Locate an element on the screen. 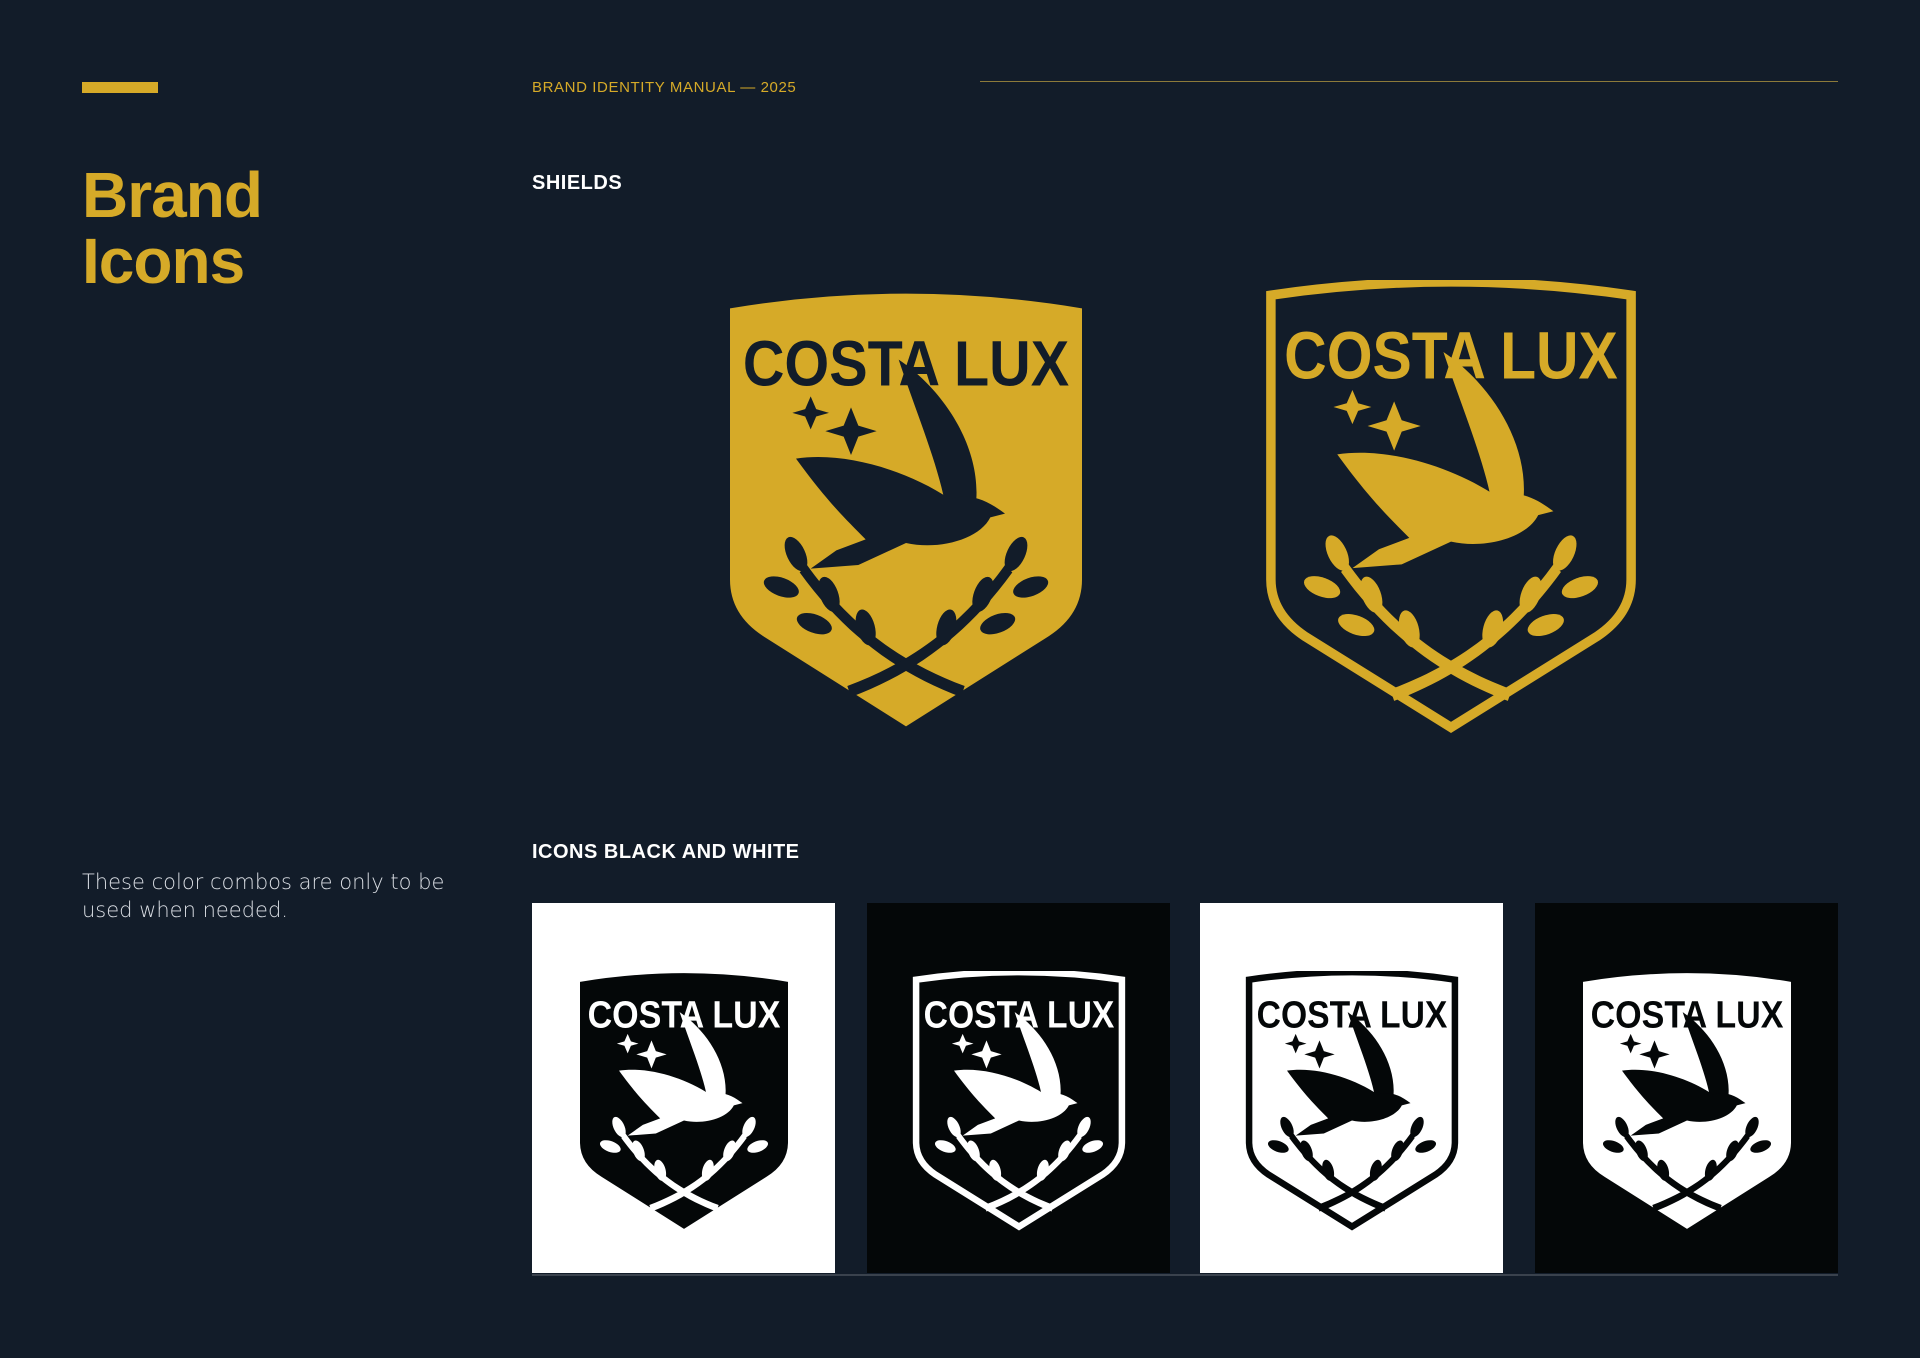  shield-logo-black-outline: COSTA LUX is located at coordinates (1352, 1101).